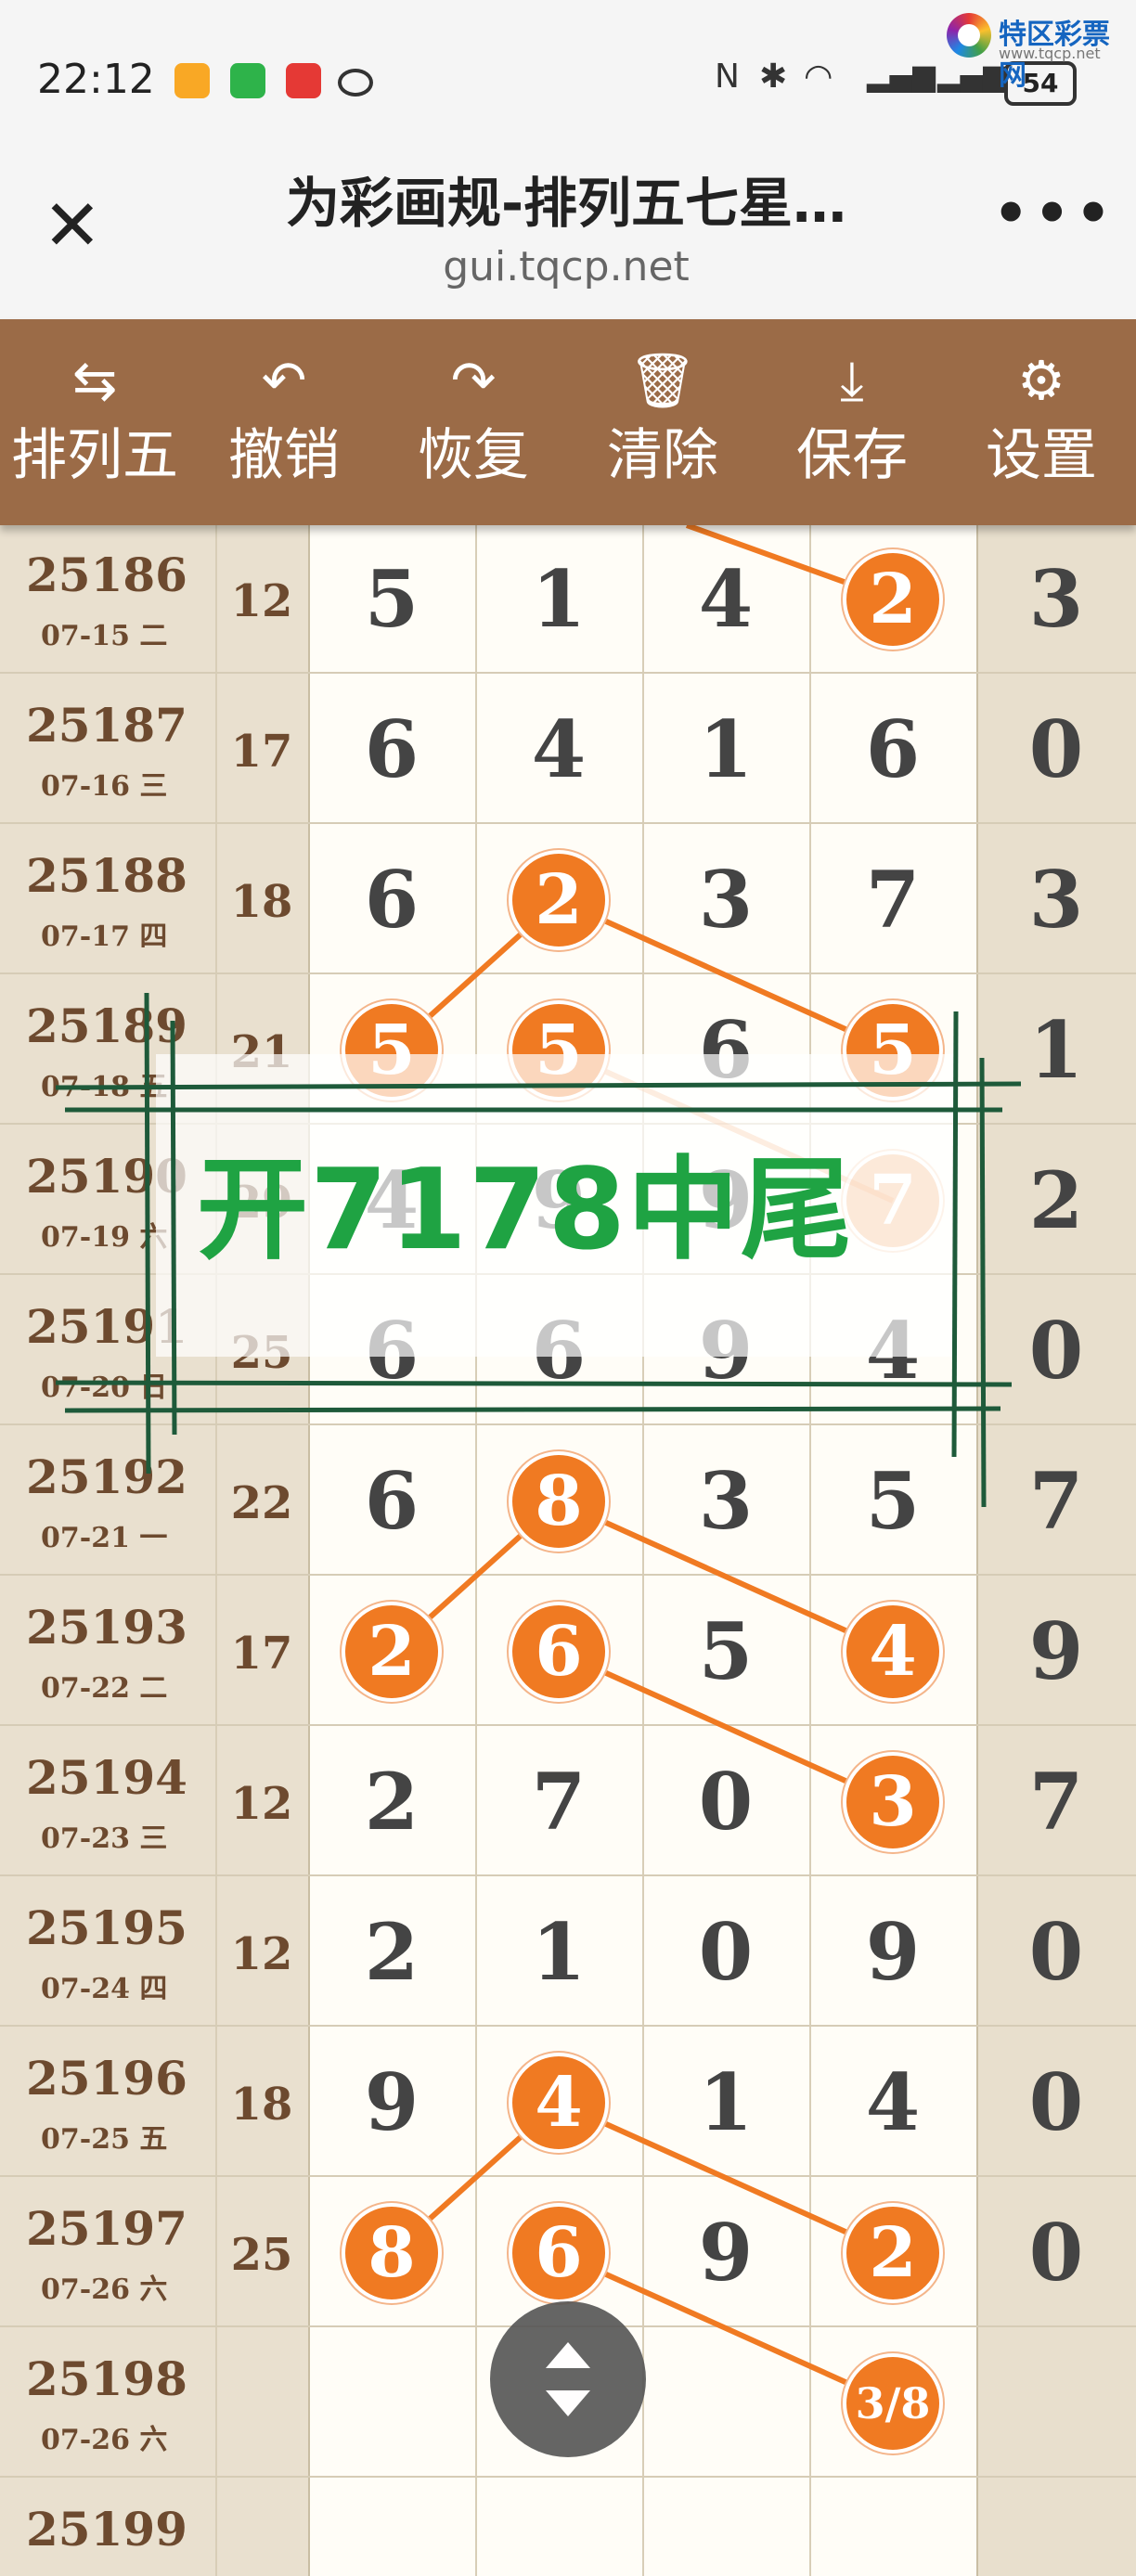 The image size is (1136, 2576). Describe the element at coordinates (1055, 213) in the screenshot. I see `more-icon: •••` at that location.